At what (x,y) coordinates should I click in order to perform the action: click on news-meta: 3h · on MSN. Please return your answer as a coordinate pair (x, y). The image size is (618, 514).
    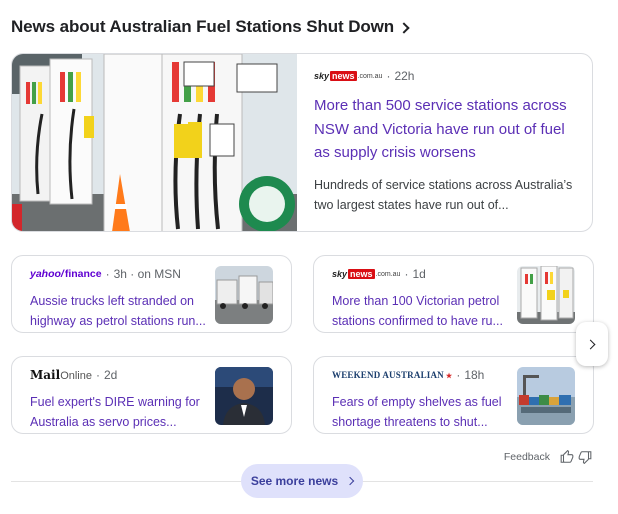
    Looking at the image, I should click on (147, 274).